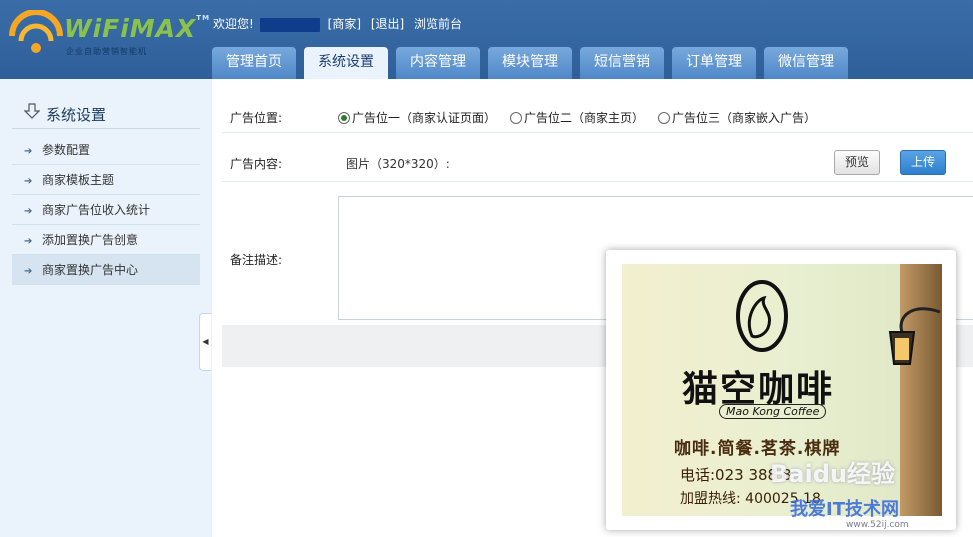 This screenshot has height=537, width=973. What do you see at coordinates (622, 63) in the screenshot?
I see `tab-sms-marketing: 短信营销` at bounding box center [622, 63].